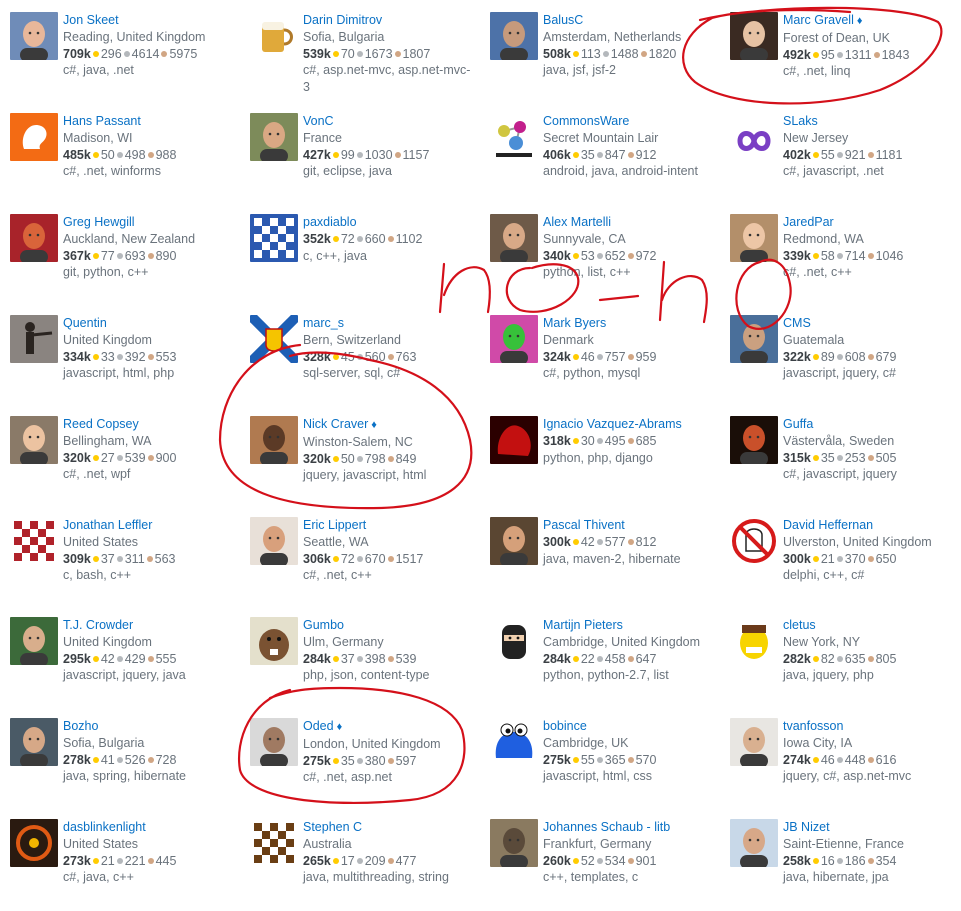 Image resolution: width=961 pixels, height=911 pixels. Describe the element at coordinates (808, 222) in the screenshot. I see `user-name: JaredPar` at that location.